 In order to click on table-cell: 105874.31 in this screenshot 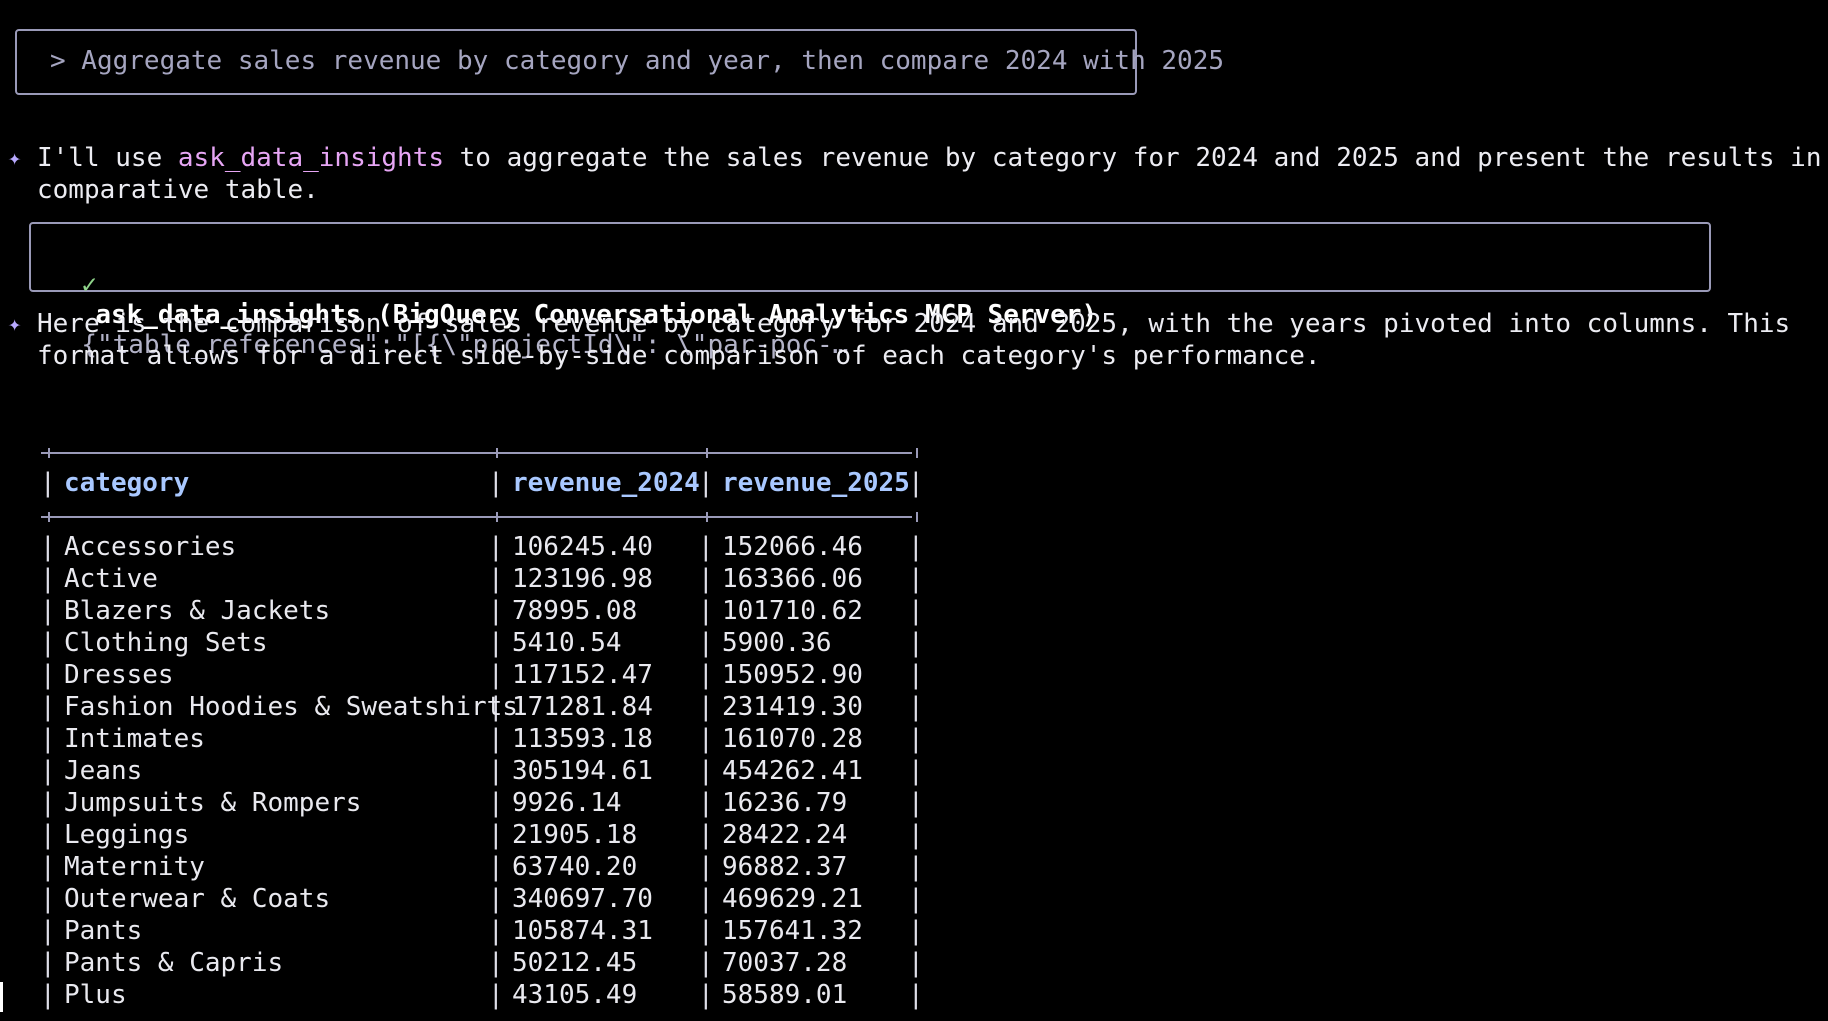, I will do `click(582, 931)`.